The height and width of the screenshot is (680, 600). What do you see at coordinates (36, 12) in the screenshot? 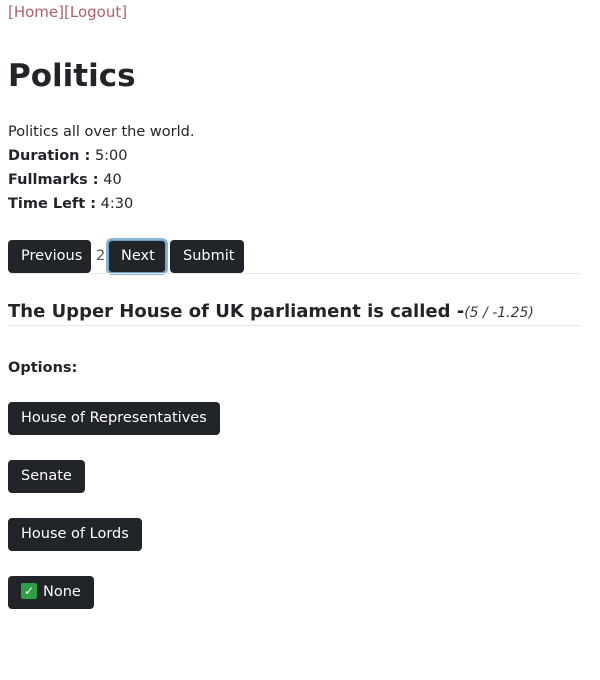
I see `home-link: [Home]` at bounding box center [36, 12].